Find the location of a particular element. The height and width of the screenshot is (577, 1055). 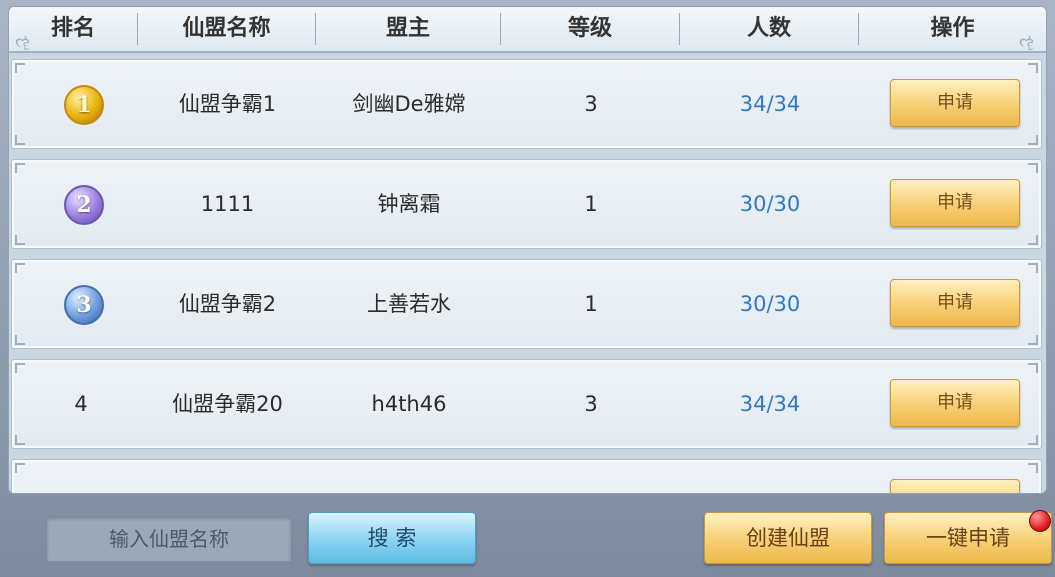

guild-leader: h4th46 is located at coordinates (409, 404).